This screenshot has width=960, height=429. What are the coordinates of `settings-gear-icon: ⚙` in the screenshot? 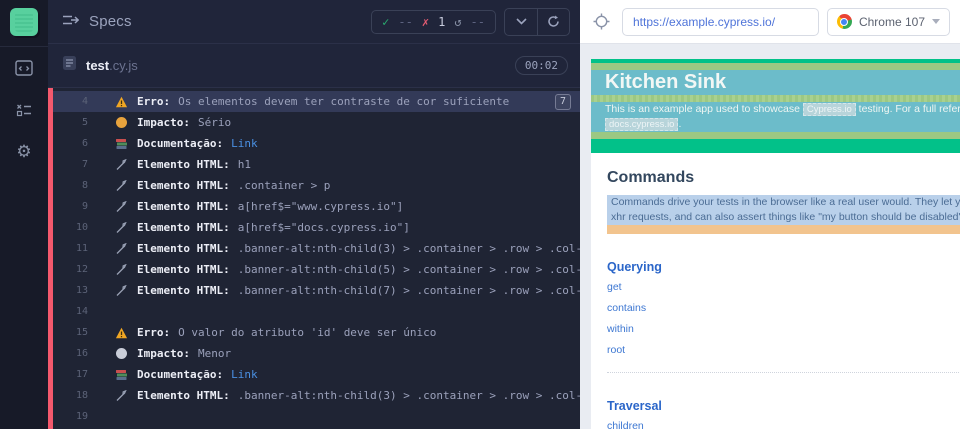 It's located at (24, 152).